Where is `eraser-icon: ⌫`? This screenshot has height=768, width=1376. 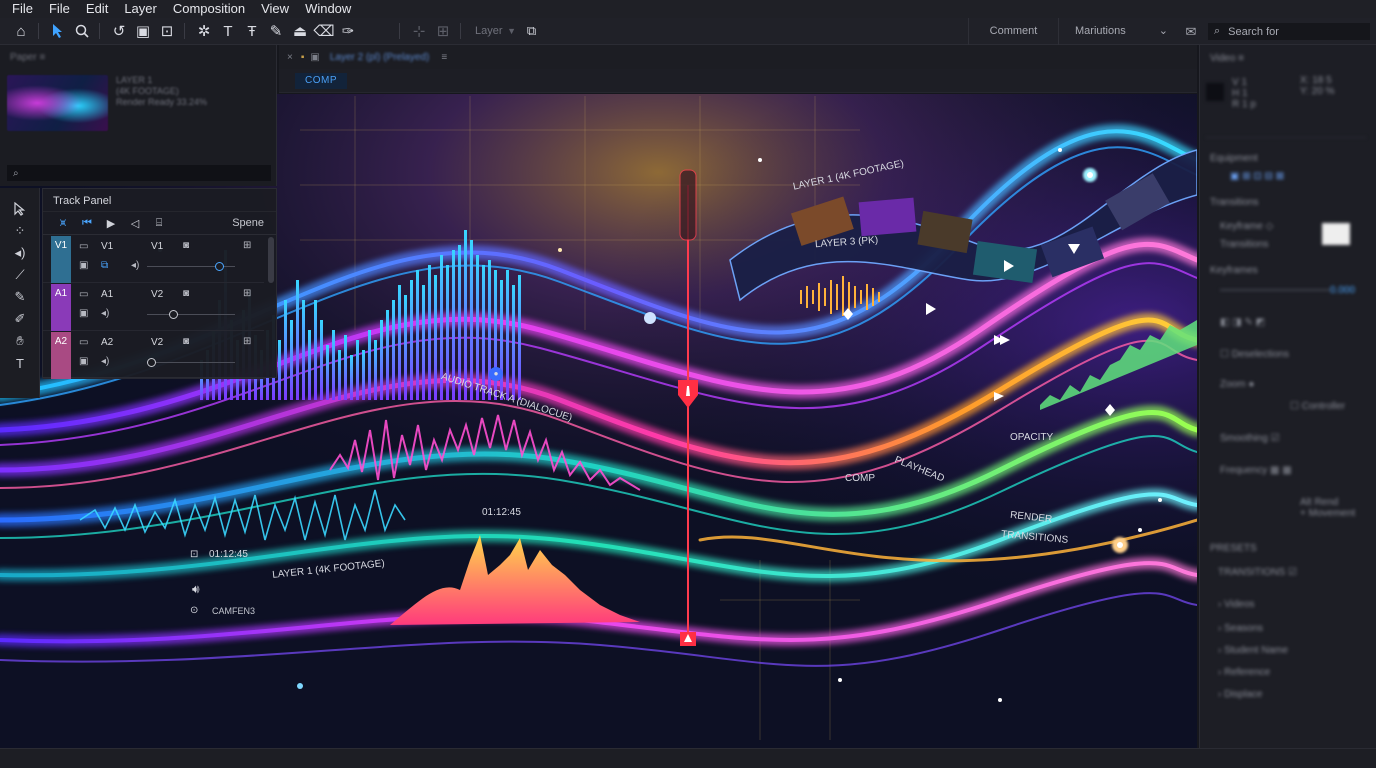
eraser-icon: ⌫ is located at coordinates (324, 31).